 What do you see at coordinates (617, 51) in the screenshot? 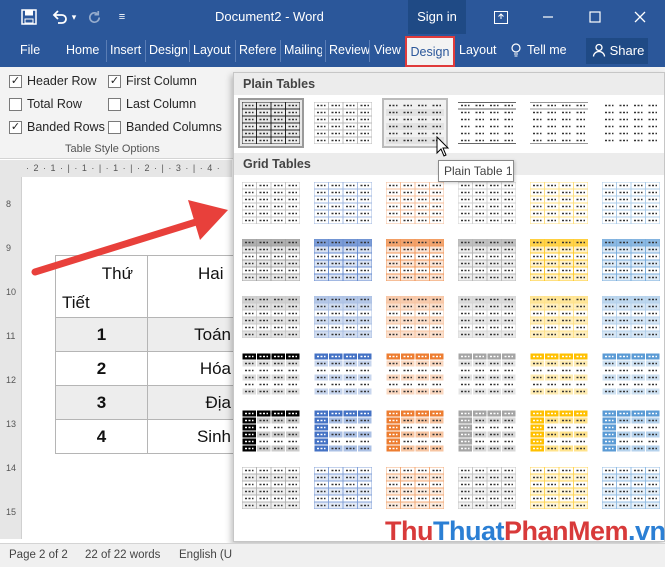
I see `share-button: Share` at bounding box center [617, 51].